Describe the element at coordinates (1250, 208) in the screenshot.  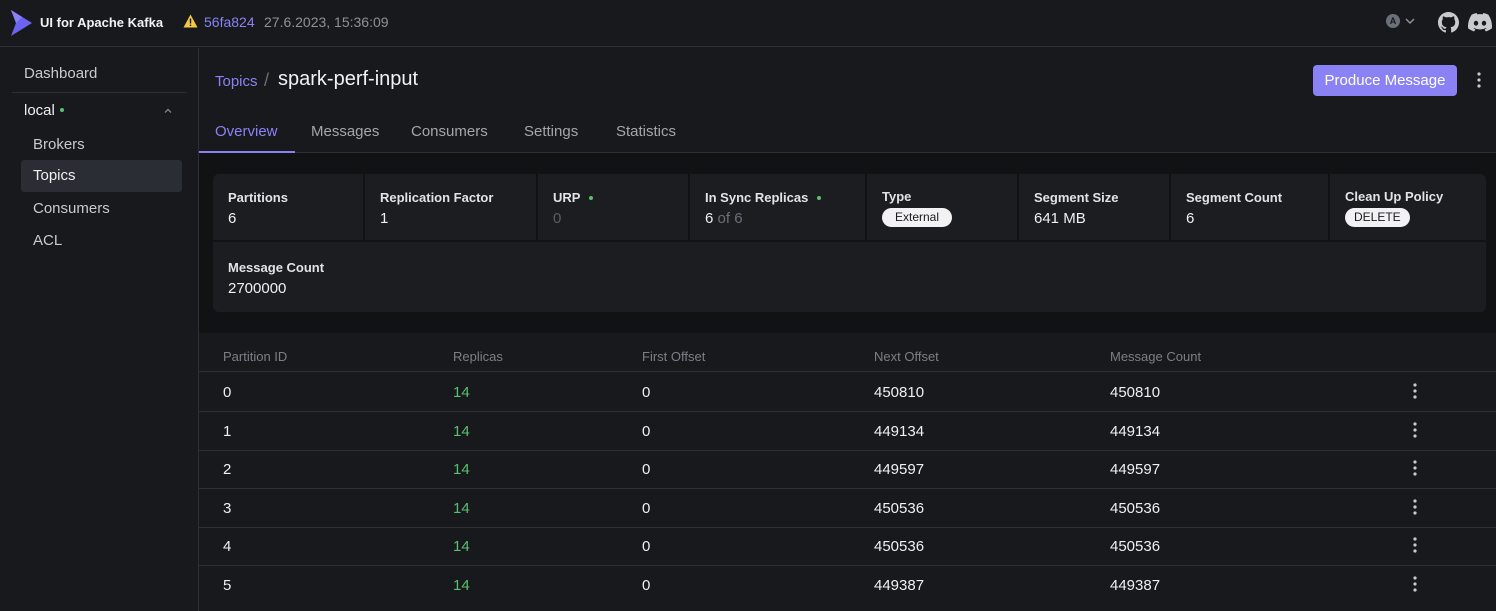
I see `stat-segment-count: Segment Count 6` at that location.